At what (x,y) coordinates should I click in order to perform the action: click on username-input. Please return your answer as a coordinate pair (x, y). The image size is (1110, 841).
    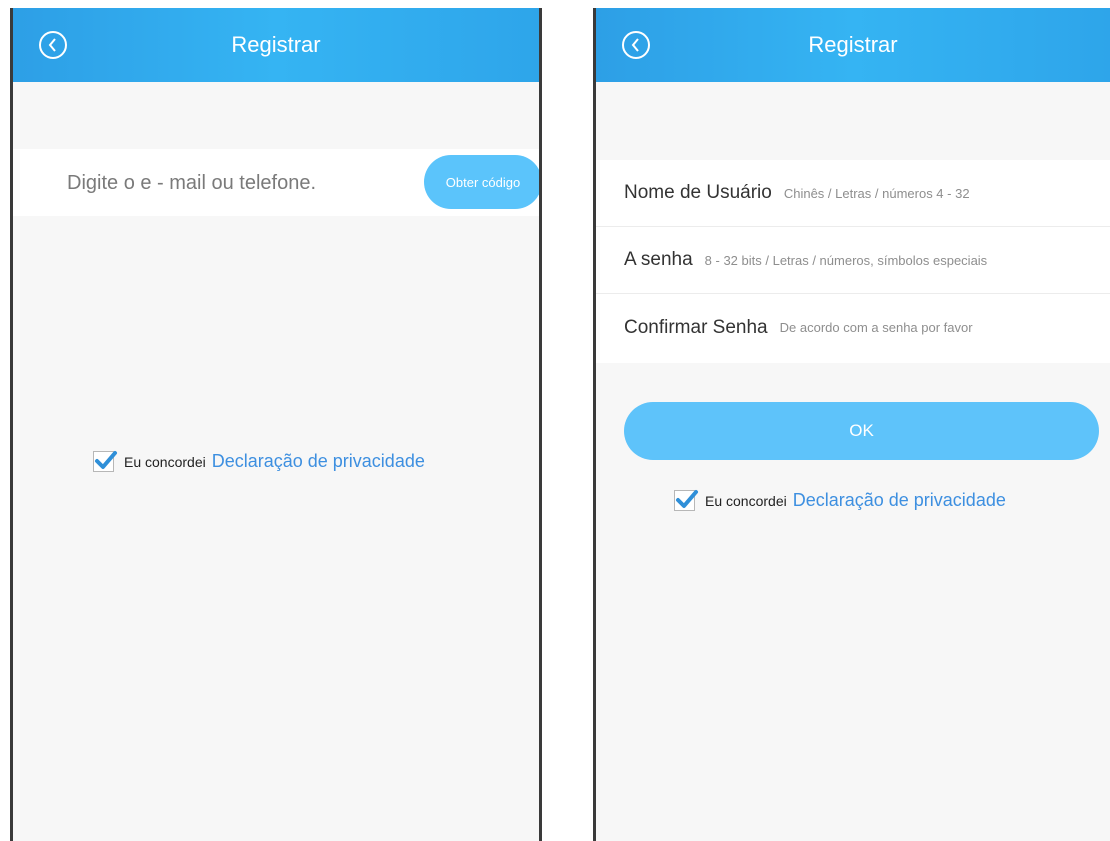
    Looking at the image, I should click on (943, 193).